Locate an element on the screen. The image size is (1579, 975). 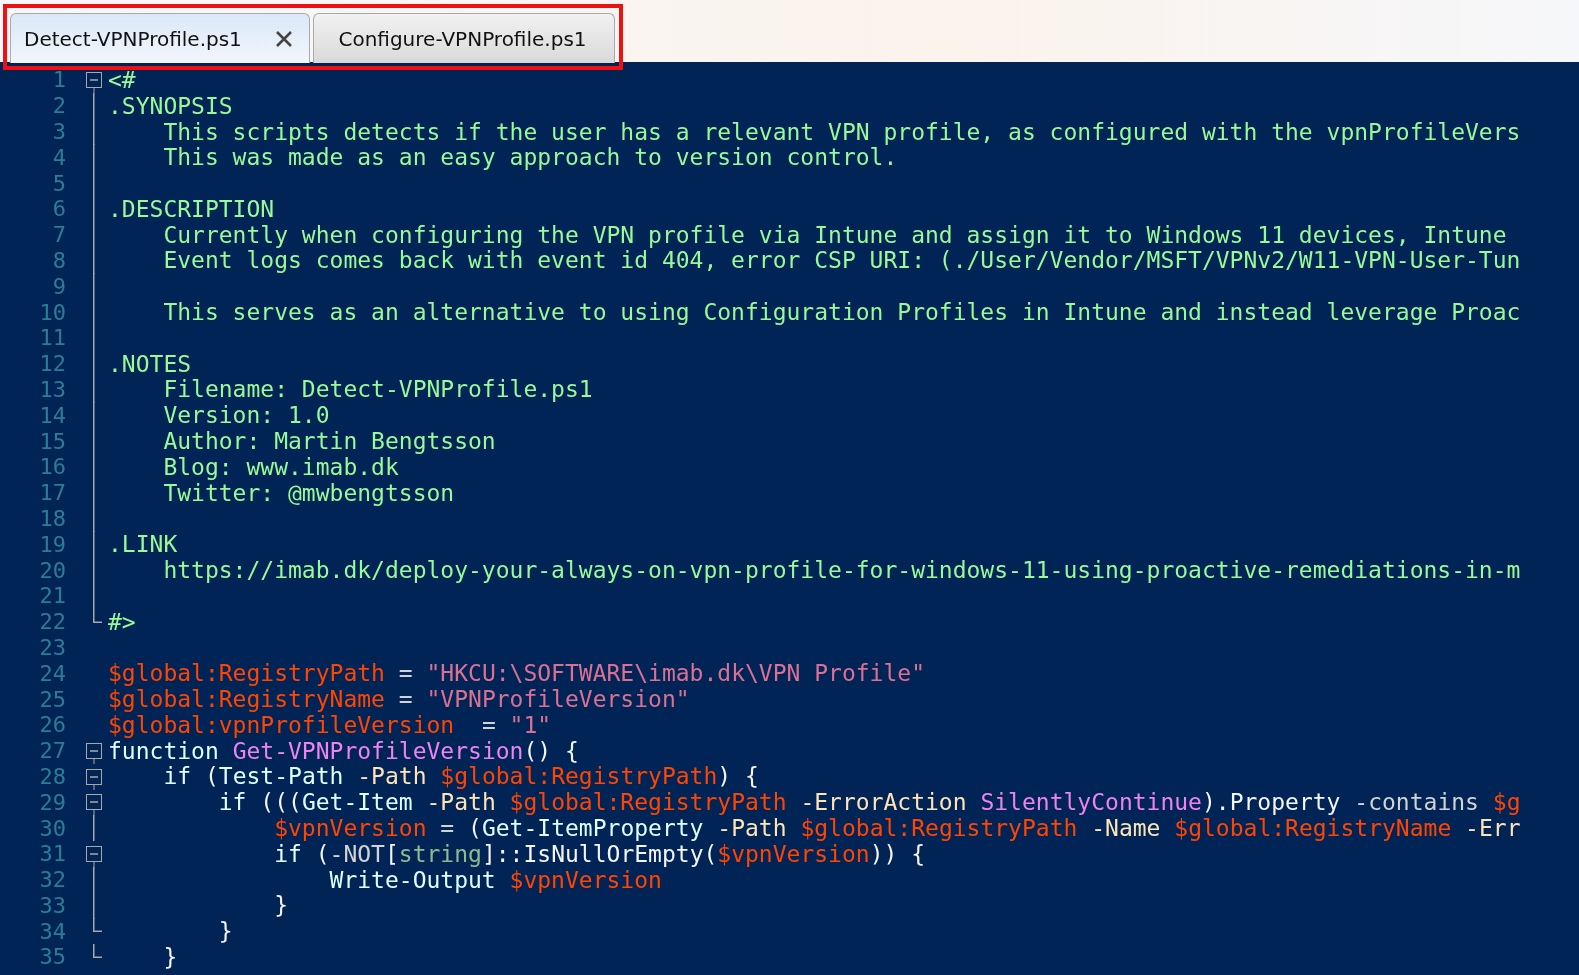
line-number: 1 is located at coordinates (58, 80).